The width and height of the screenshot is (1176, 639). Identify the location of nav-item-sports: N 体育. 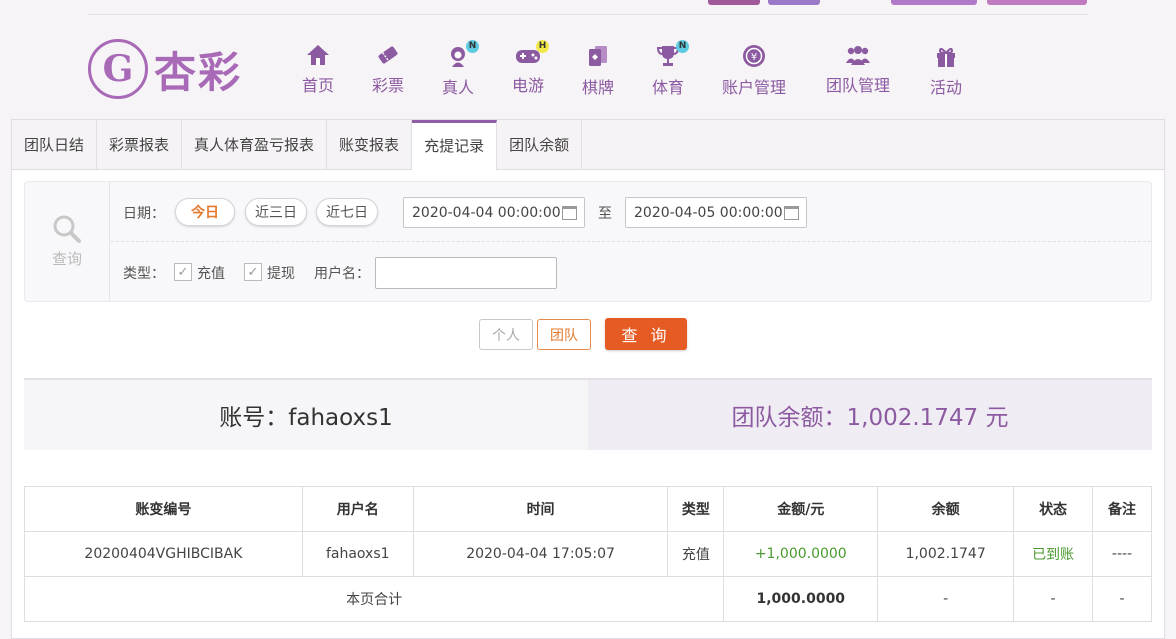
(668, 68).